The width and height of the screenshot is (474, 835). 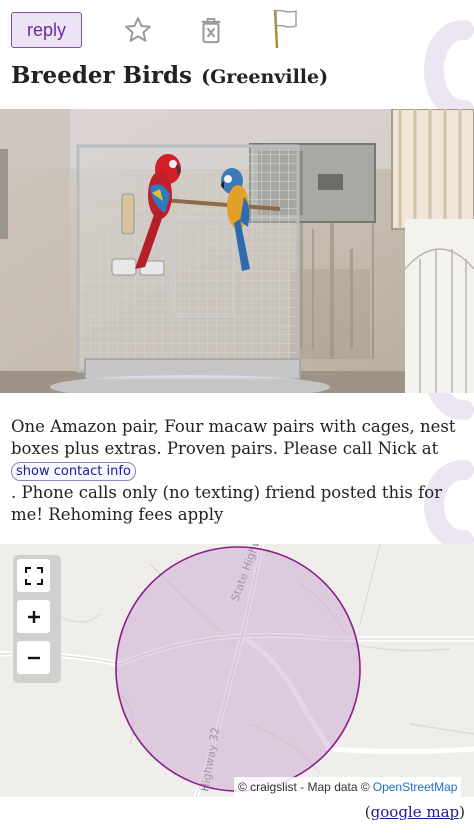 I want to click on title-text: Breeder Birds, so click(x=101, y=75).